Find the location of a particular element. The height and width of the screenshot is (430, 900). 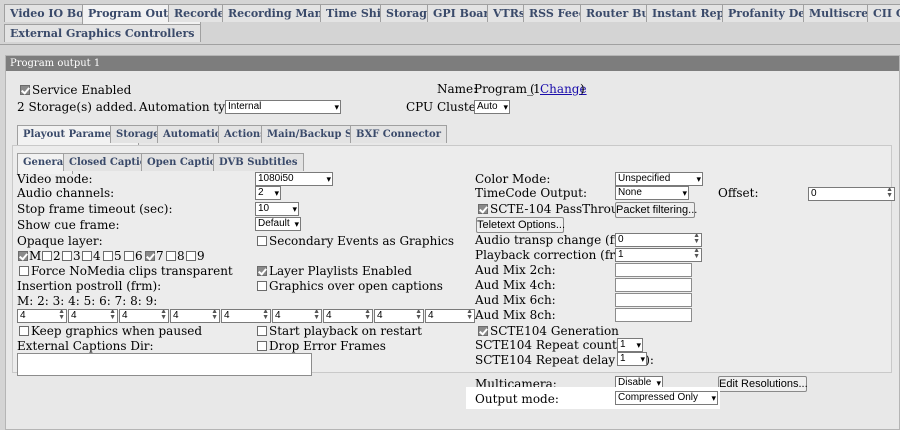

secondary-events-label: Secondary Events as Graphics is located at coordinates (362, 241).